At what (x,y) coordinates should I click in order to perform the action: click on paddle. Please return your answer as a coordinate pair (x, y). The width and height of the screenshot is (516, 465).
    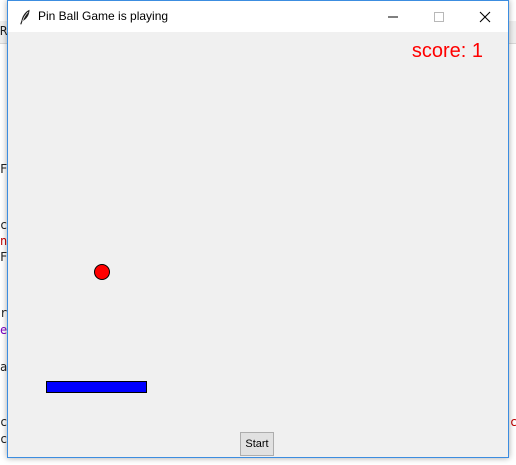
    Looking at the image, I should click on (96, 387).